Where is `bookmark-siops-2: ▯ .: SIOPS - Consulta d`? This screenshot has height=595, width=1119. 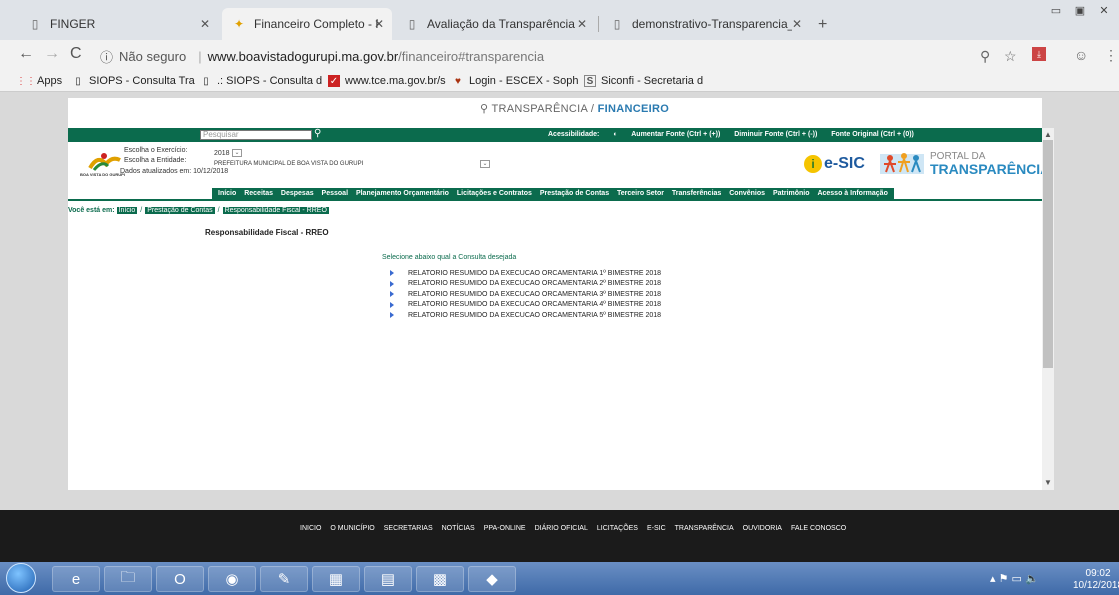 bookmark-siops-2: ▯ .: SIOPS - Consulta d is located at coordinates (261, 81).